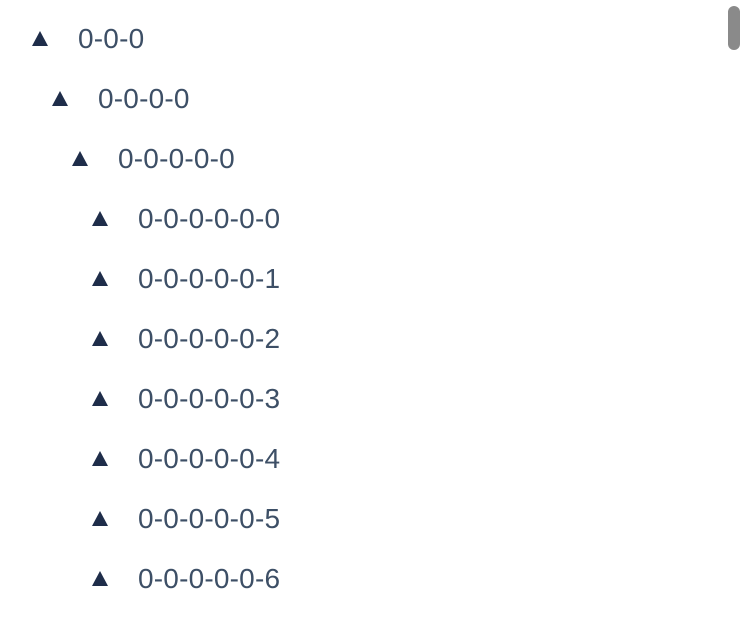 The height and width of the screenshot is (638, 748). What do you see at coordinates (374, 279) in the screenshot?
I see `tree-node: 0-0-0-0-0-1` at bounding box center [374, 279].